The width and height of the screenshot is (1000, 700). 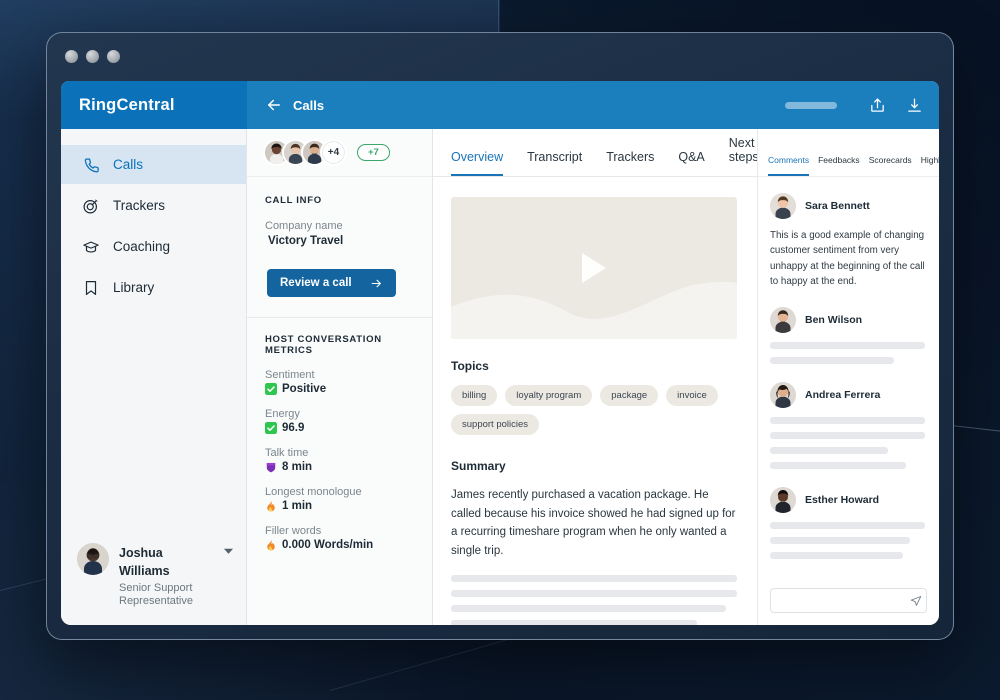 I want to click on video-player, so click(x=594, y=268).